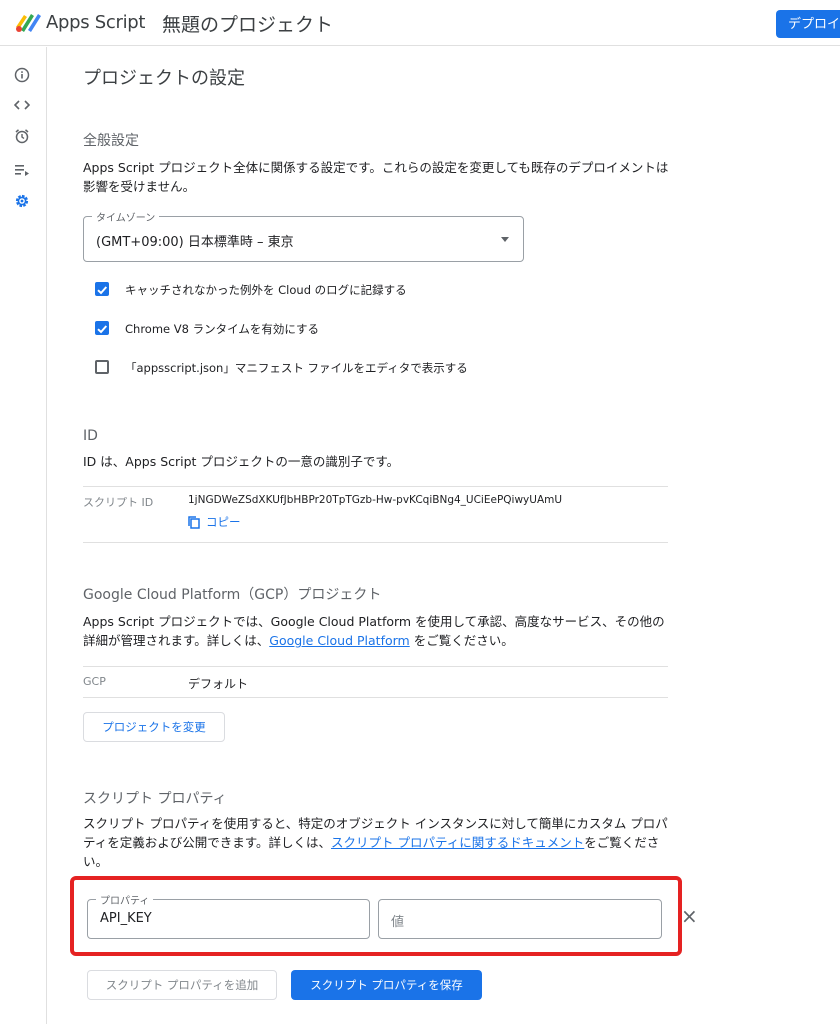 Image resolution: width=840 pixels, height=1024 pixels. I want to click on app-name: Apps Script, so click(96, 22).